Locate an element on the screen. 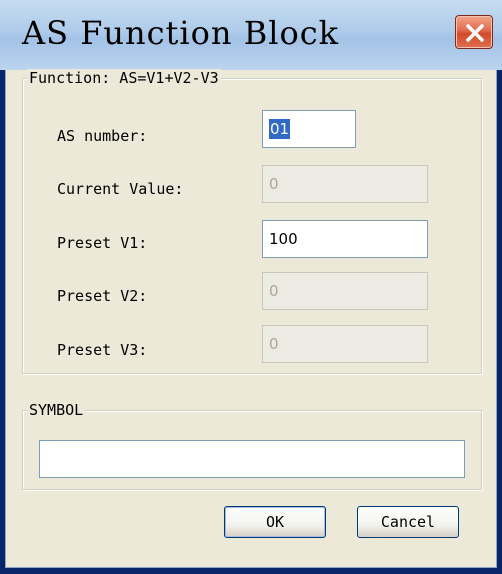  symbol-groupbox: SYMBOL is located at coordinates (252, 445).